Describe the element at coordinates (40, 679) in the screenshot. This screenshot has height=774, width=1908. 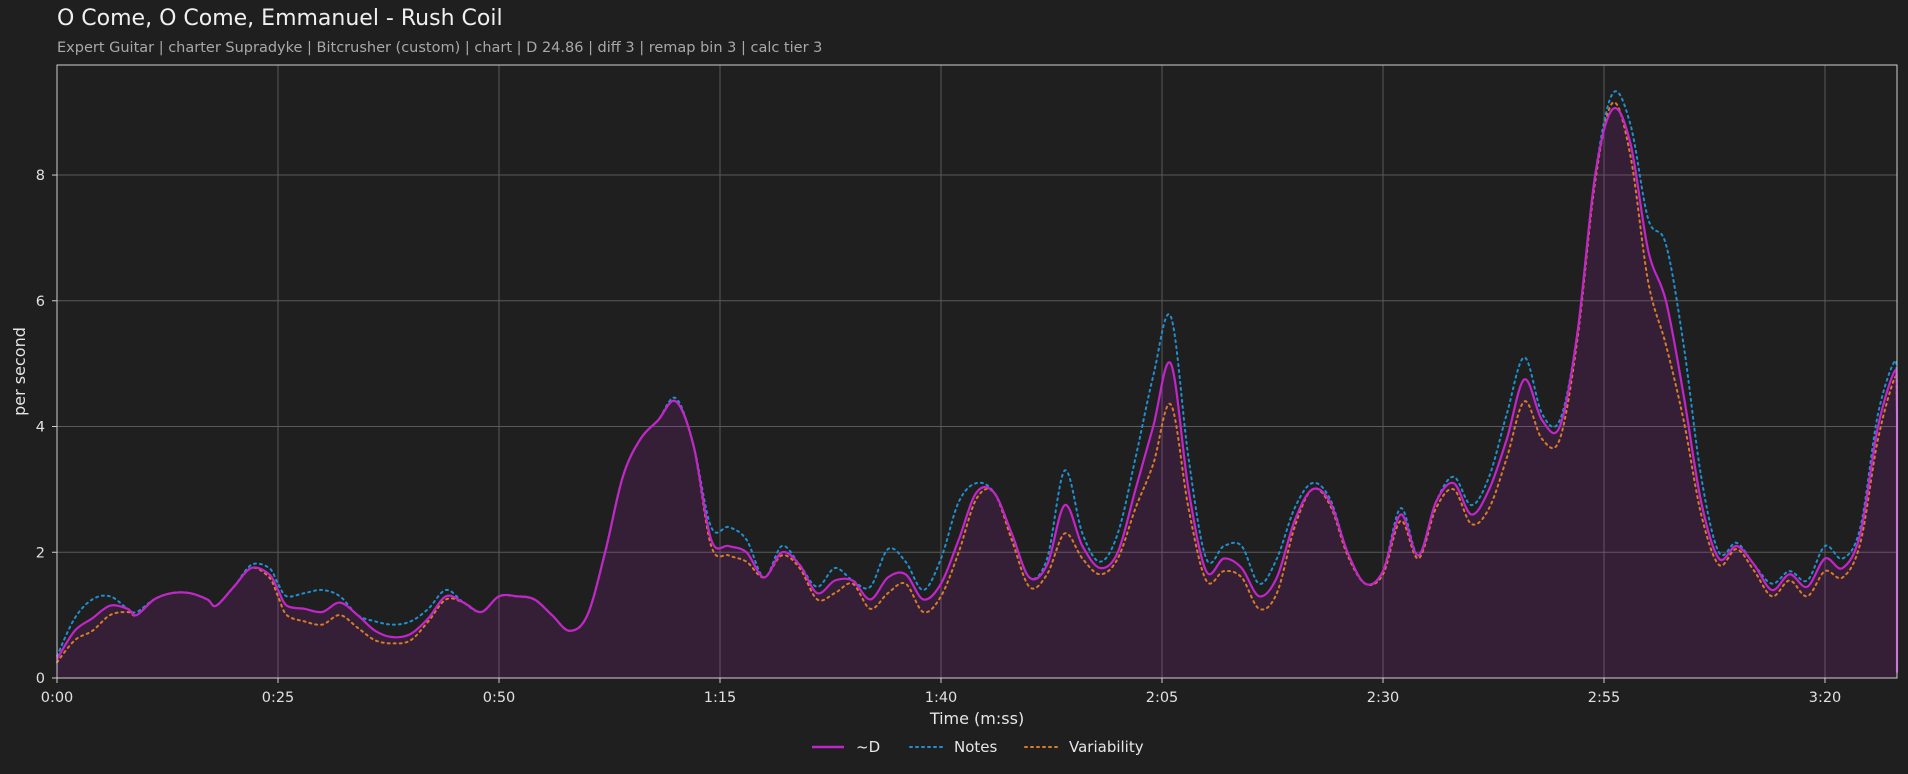
I see `y-tick-label: 0` at that location.